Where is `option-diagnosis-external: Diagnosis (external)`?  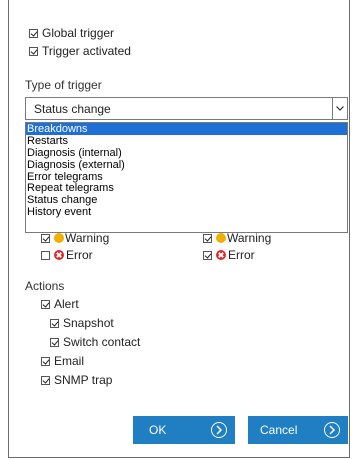 option-diagnosis-external: Diagnosis (external) is located at coordinates (186, 165).